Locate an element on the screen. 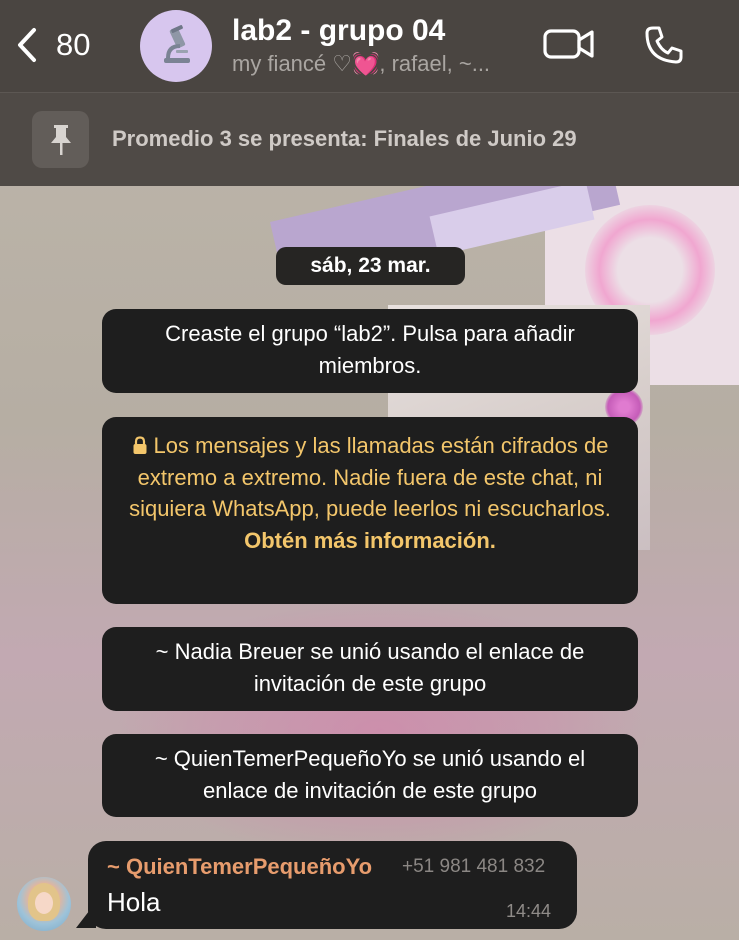 Image resolution: width=739 pixels, height=940 pixels. chevron-left-icon is located at coordinates (27, 45).